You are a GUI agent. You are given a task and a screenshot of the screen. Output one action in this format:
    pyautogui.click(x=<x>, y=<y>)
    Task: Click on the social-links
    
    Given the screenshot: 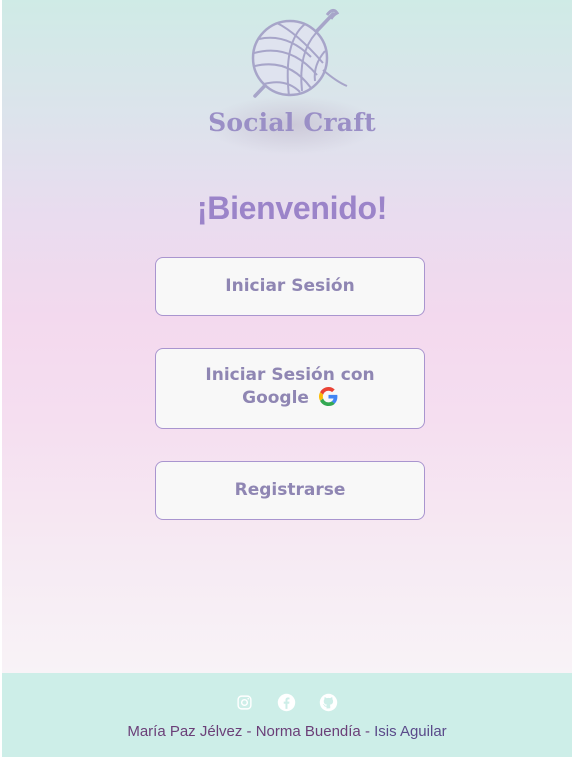 What is the action you would take?
    pyautogui.click(x=287, y=704)
    